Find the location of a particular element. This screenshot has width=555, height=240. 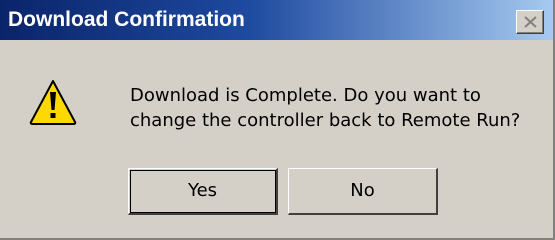

message-line-1: Download is Complete. Do you want to is located at coordinates (305, 95).